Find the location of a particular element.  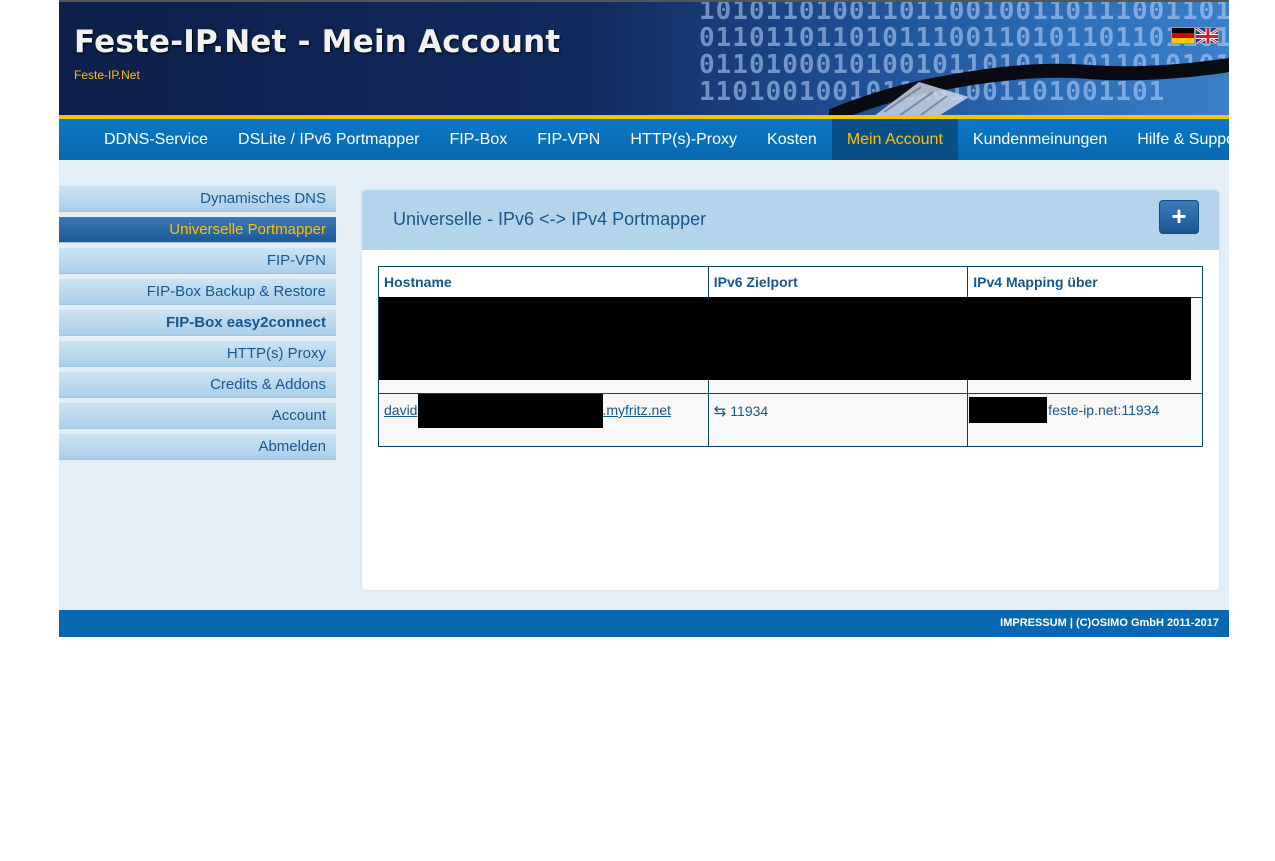

binary-line: 10101101001101100100110111001101 is located at coordinates (964, 14).